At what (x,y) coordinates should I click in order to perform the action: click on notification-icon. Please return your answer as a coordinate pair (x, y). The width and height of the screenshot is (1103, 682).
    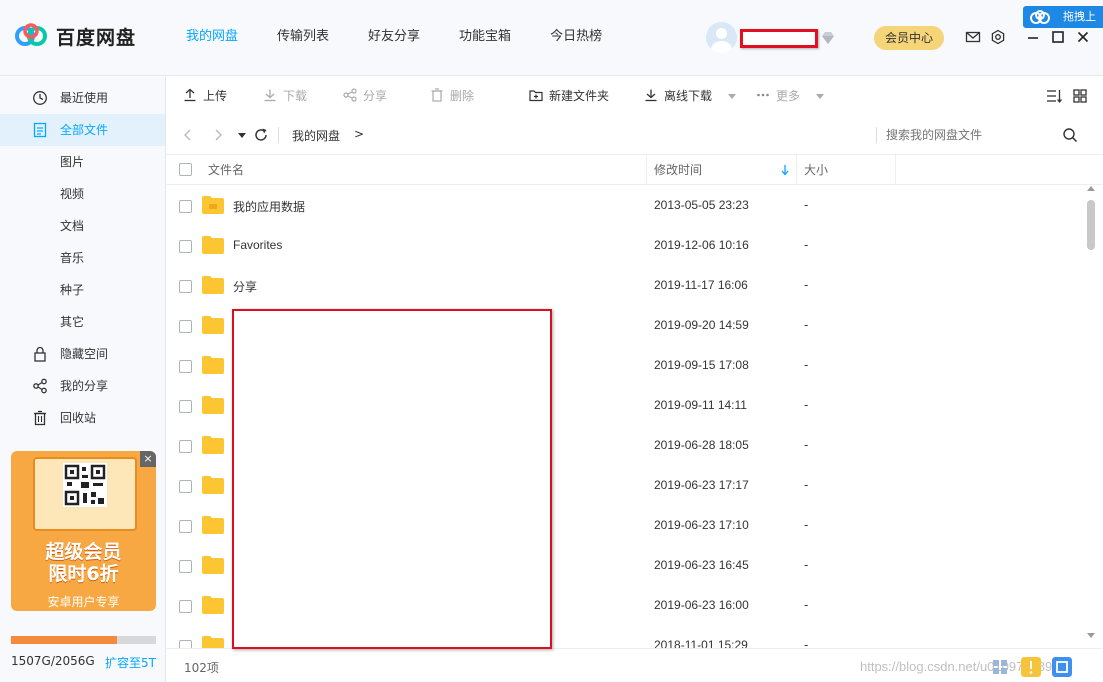
    Looking at the image, I should click on (1031, 667).